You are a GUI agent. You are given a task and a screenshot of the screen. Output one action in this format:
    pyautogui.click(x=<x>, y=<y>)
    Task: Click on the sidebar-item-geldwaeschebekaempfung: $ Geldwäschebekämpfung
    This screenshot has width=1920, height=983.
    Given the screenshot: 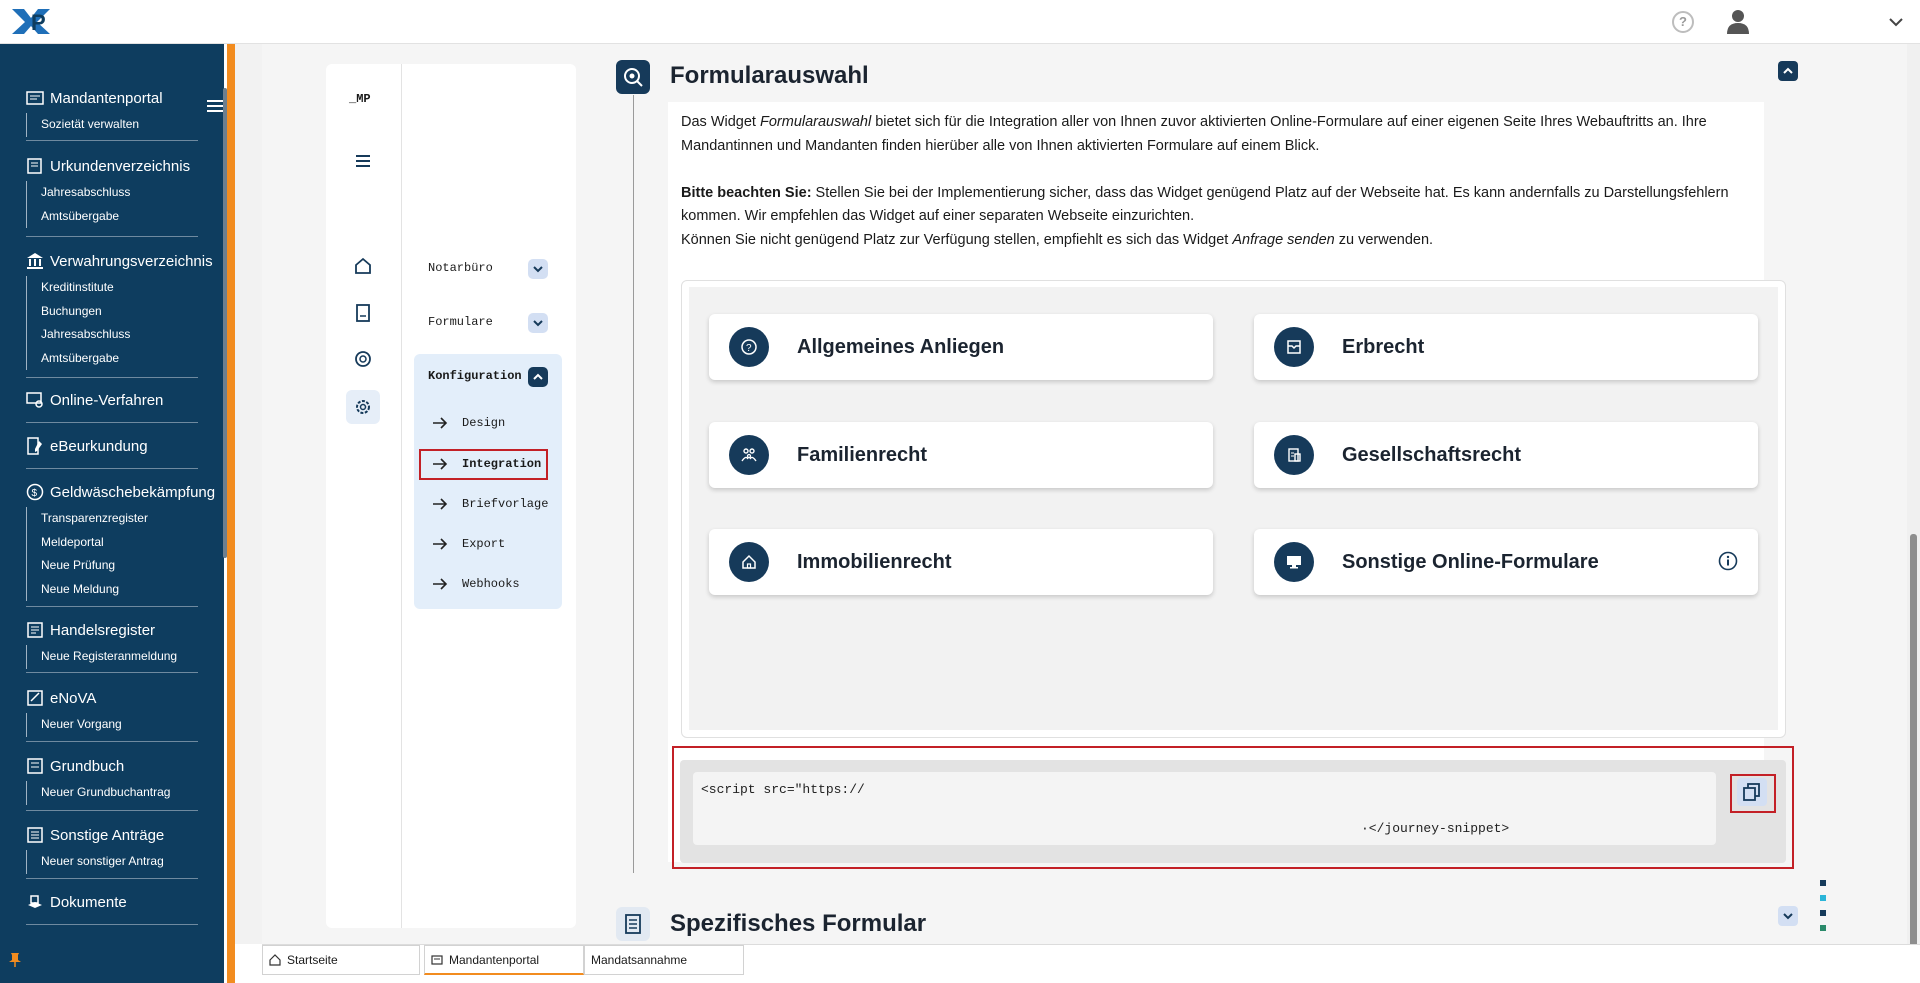 What is the action you would take?
    pyautogui.click(x=107, y=492)
    